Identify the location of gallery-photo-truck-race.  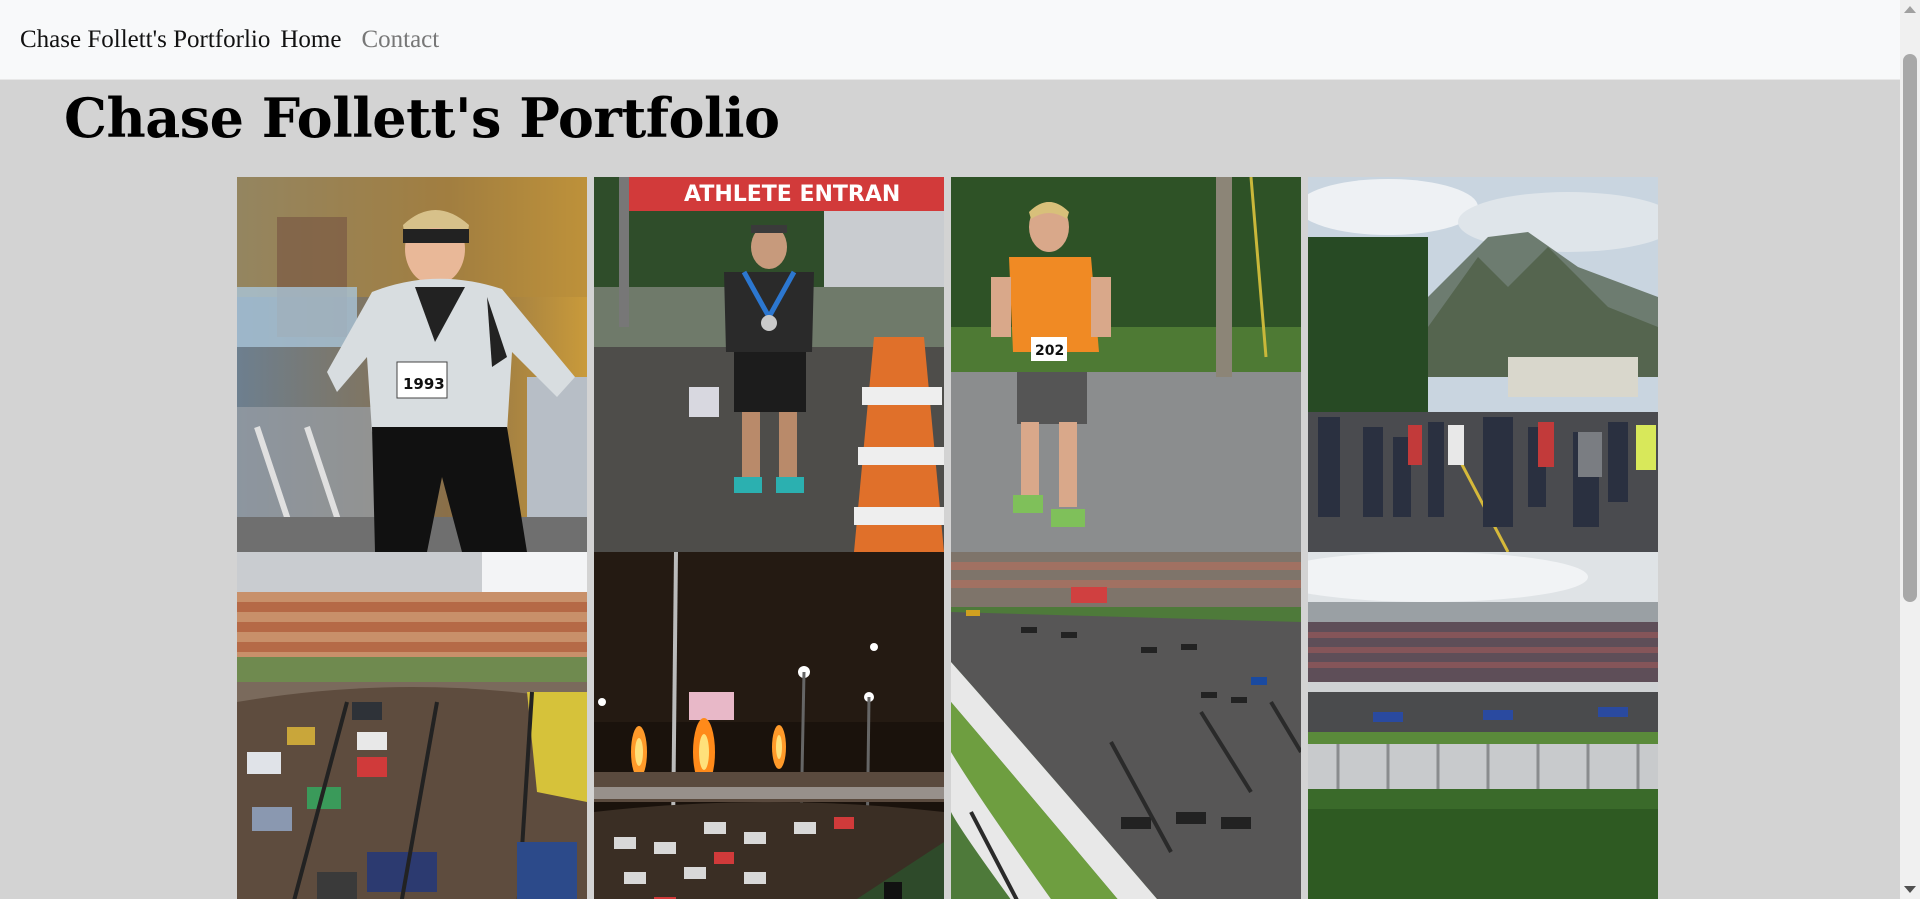
(412, 725).